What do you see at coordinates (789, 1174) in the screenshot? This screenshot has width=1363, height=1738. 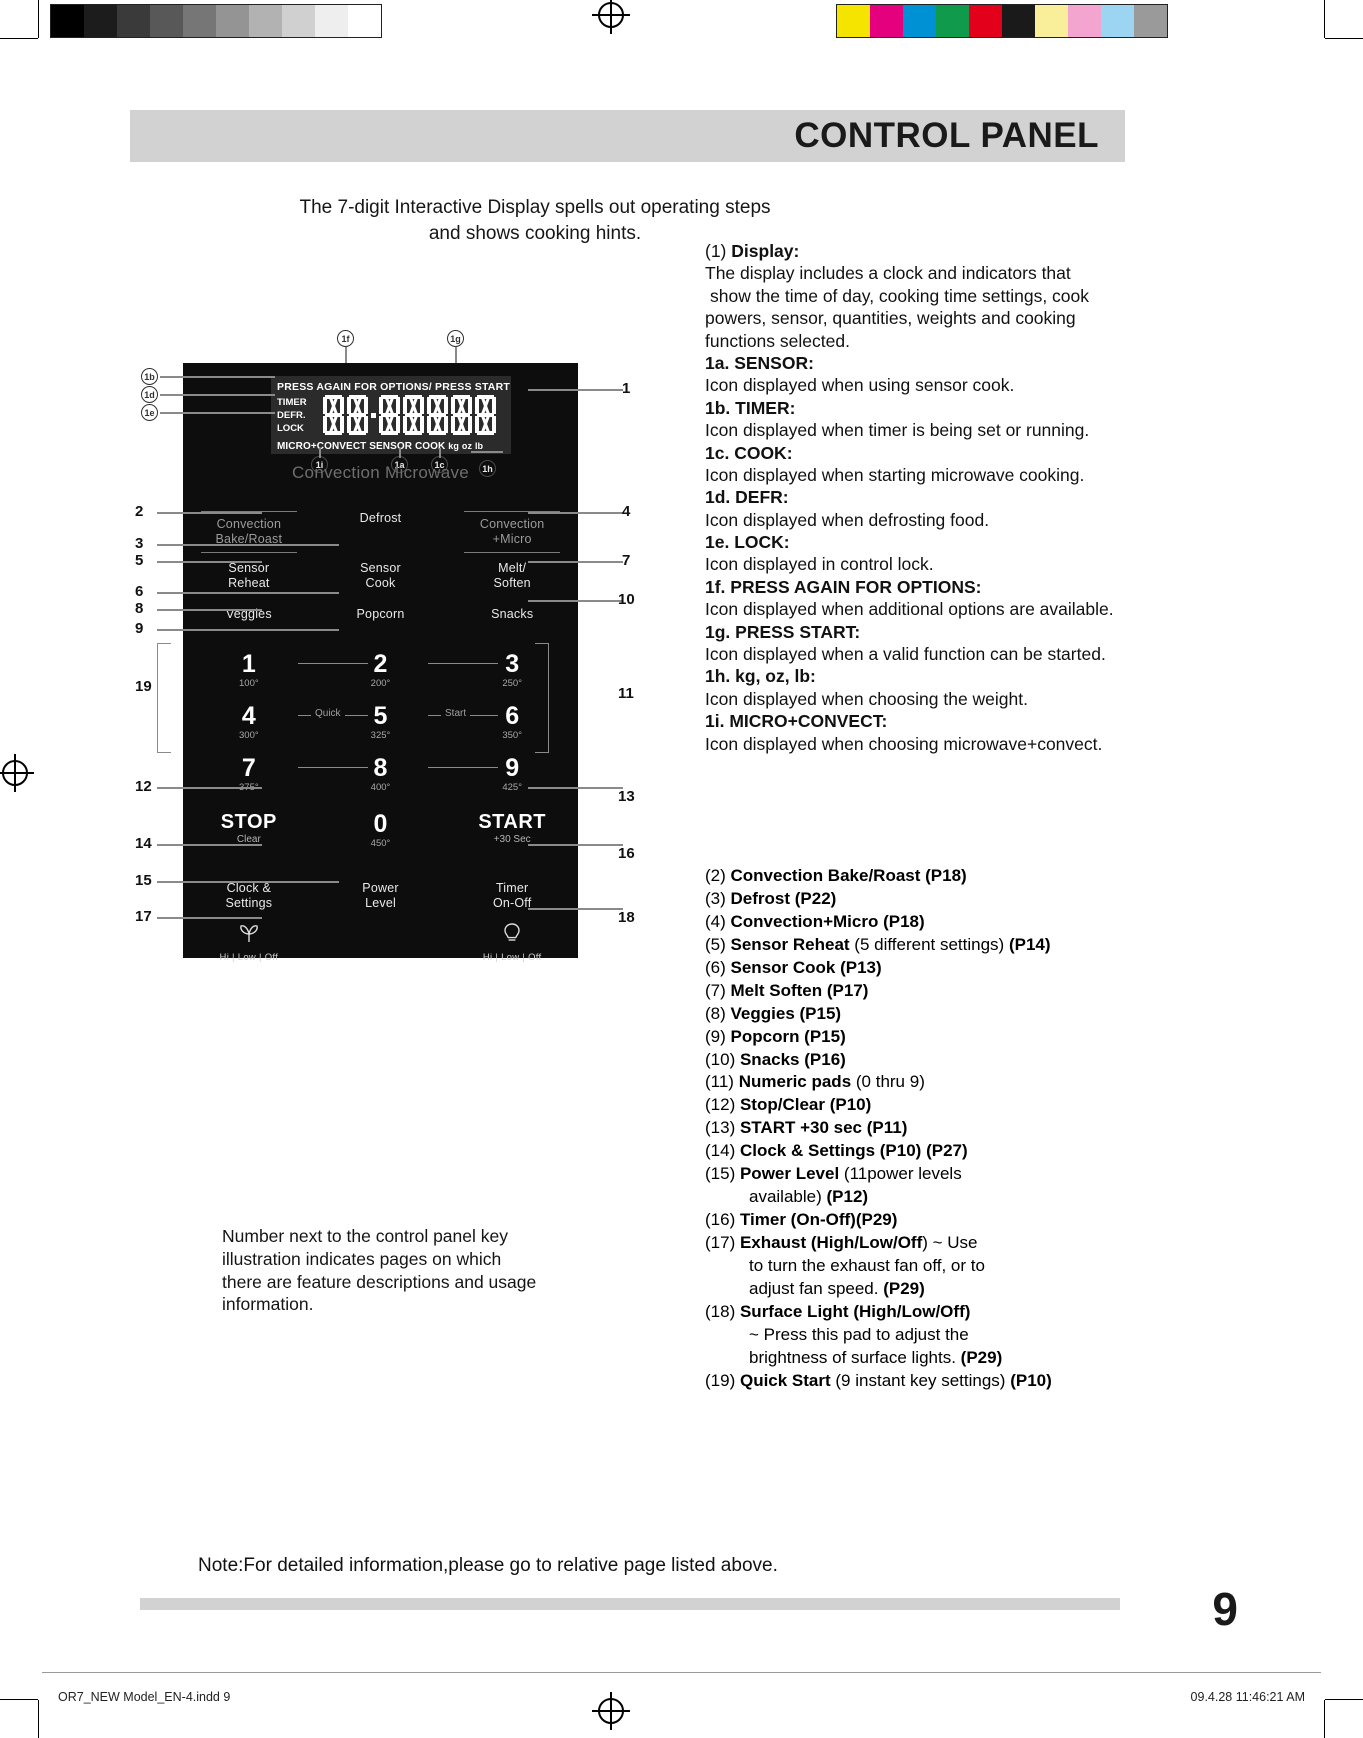 I see `feature-label: Power Level` at bounding box center [789, 1174].